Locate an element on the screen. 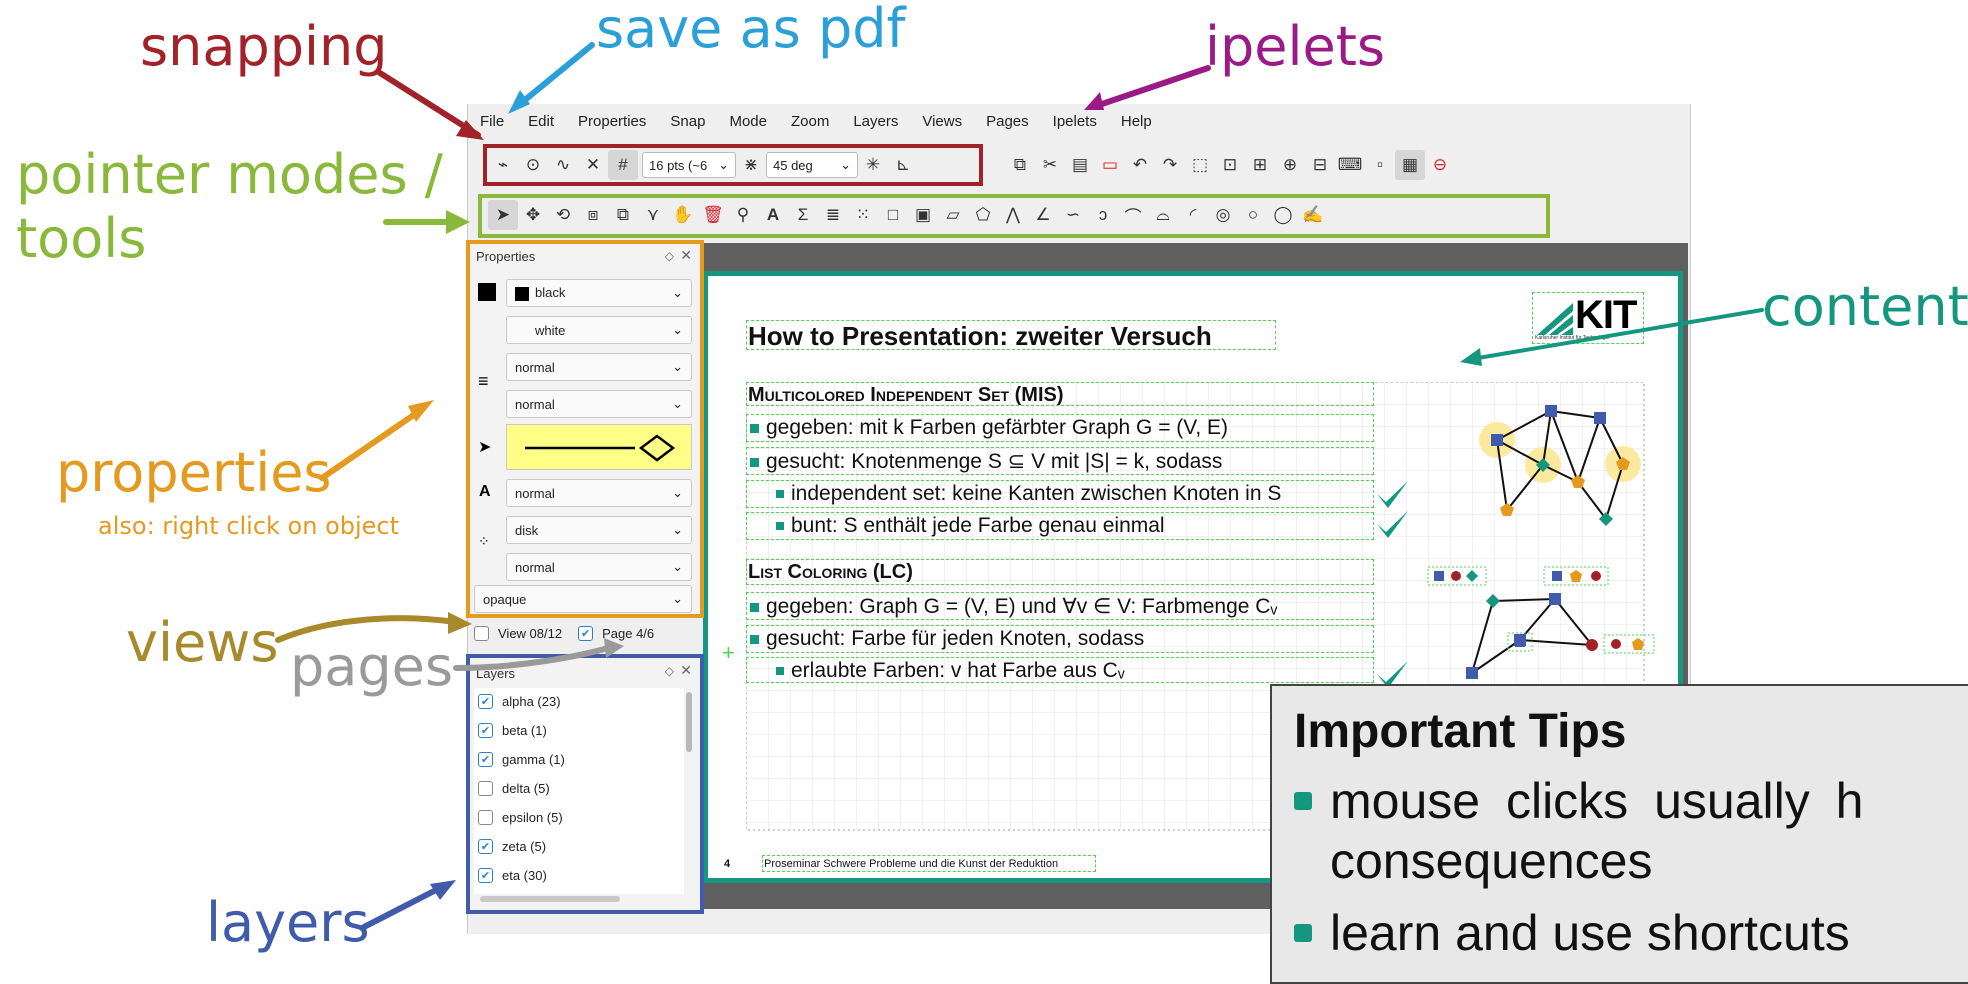 The height and width of the screenshot is (984, 1968). annotation-save-as-pdf: save as pdf is located at coordinates (751, 30).